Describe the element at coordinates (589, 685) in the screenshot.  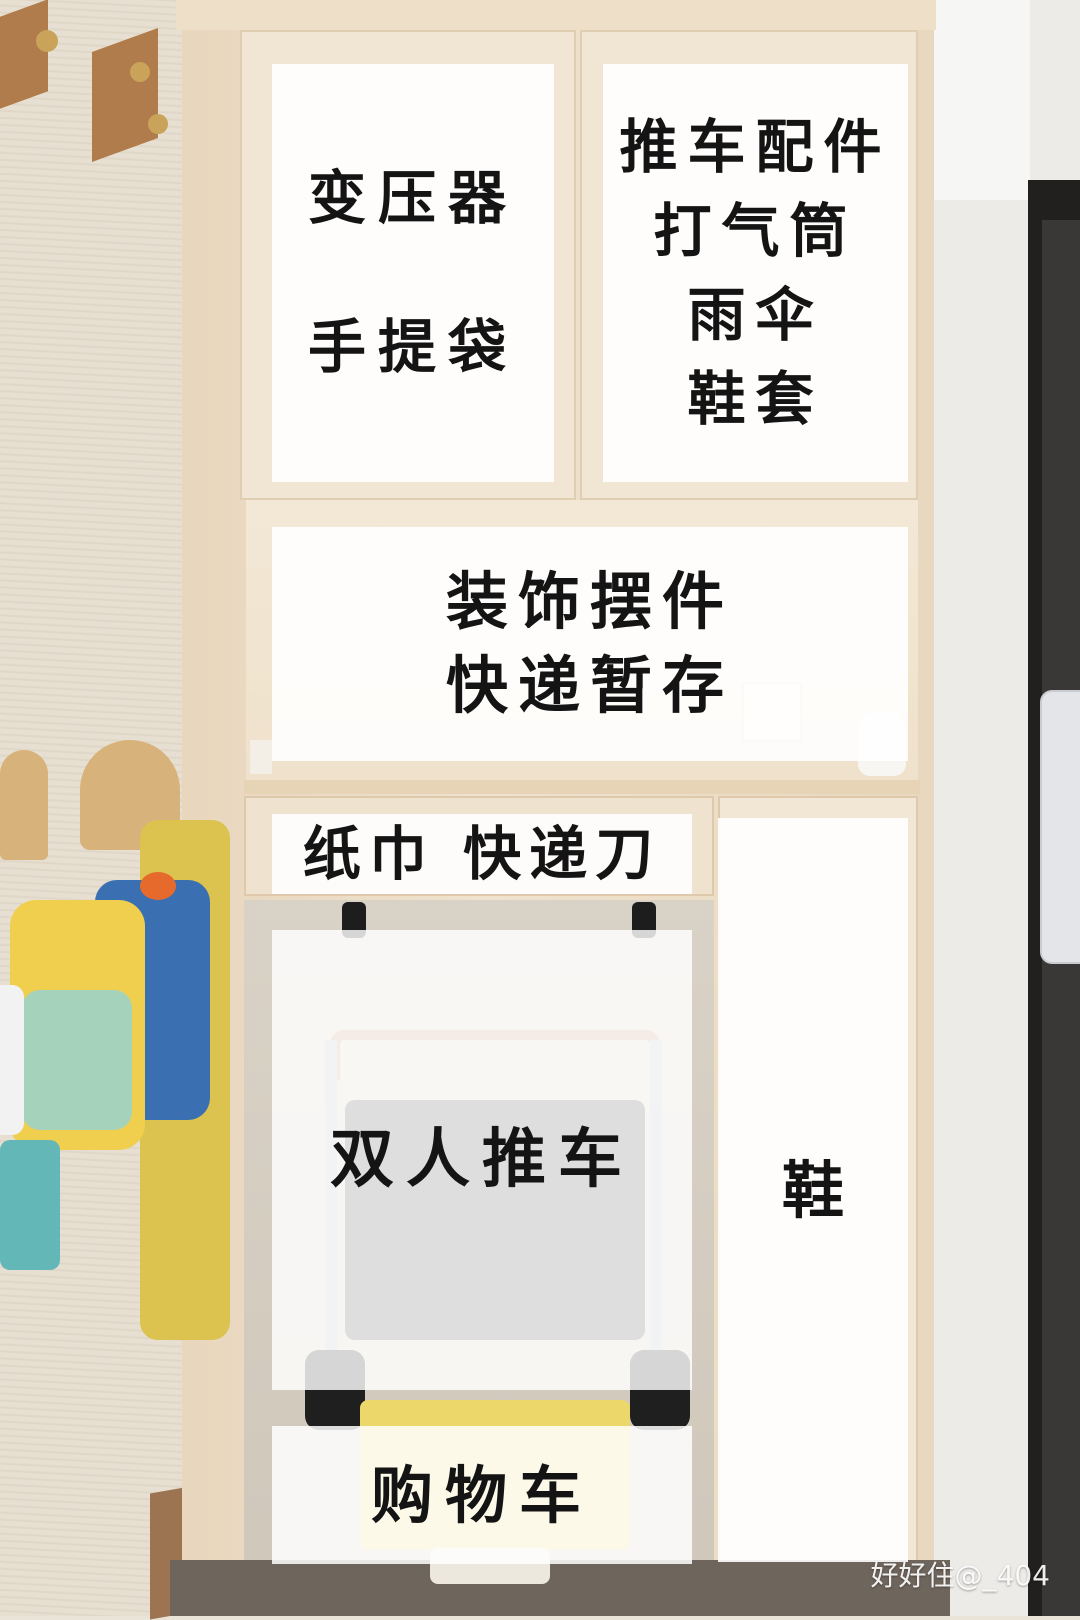
I see `label-parcel-storage: 快递暂存` at that location.